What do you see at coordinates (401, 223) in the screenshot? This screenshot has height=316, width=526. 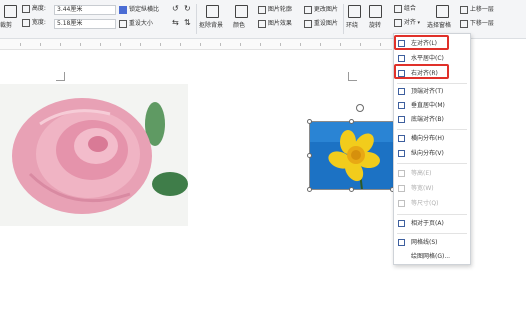 I see `relative-to-page-icon` at bounding box center [401, 223].